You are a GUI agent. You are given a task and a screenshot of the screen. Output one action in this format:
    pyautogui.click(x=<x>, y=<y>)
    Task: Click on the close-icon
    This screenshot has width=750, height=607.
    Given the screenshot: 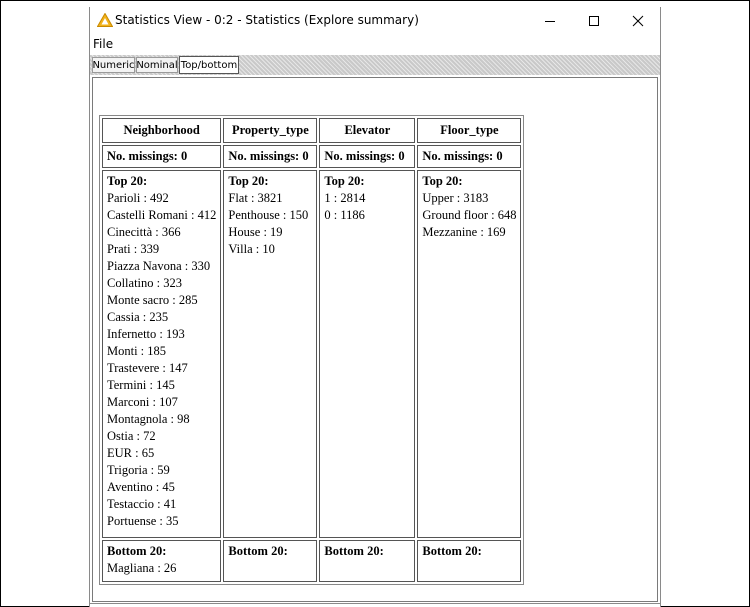 What is the action you would take?
    pyautogui.click(x=638, y=21)
    